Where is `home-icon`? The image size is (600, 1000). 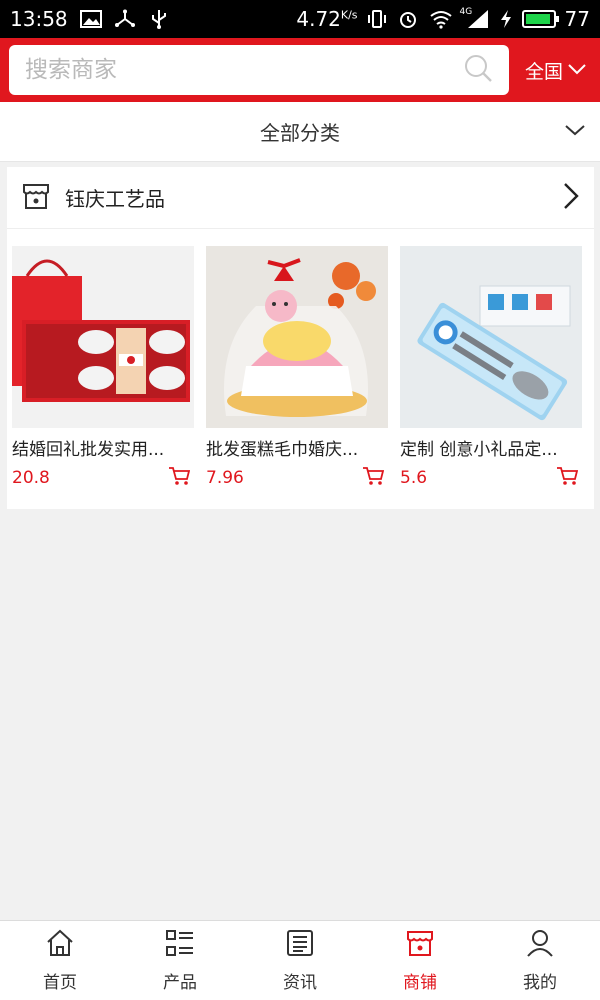
home-icon is located at coordinates (60, 945).